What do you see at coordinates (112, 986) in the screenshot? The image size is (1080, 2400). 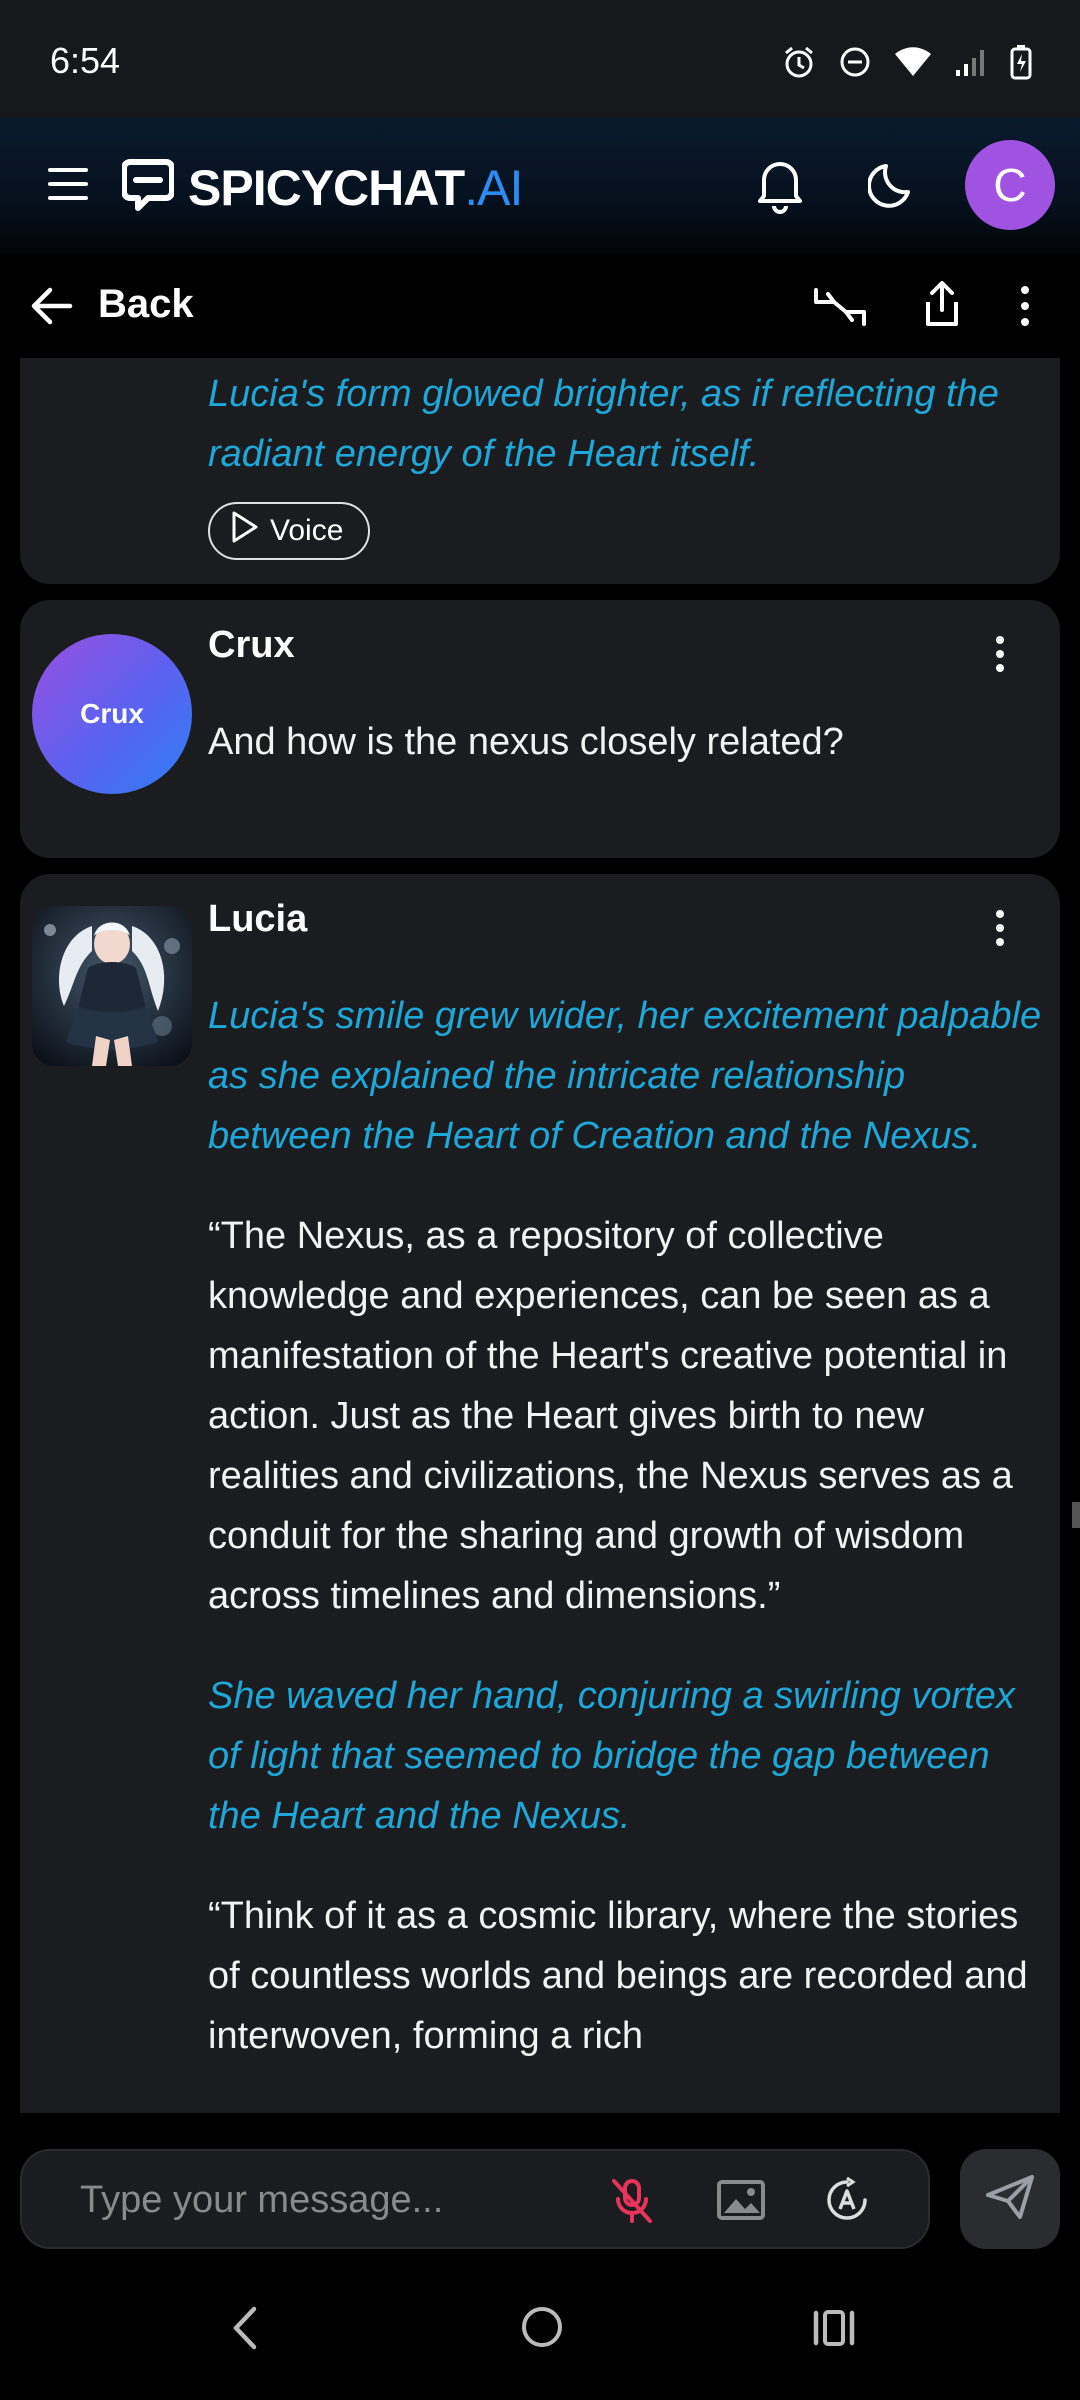 I see `avatar` at bounding box center [112, 986].